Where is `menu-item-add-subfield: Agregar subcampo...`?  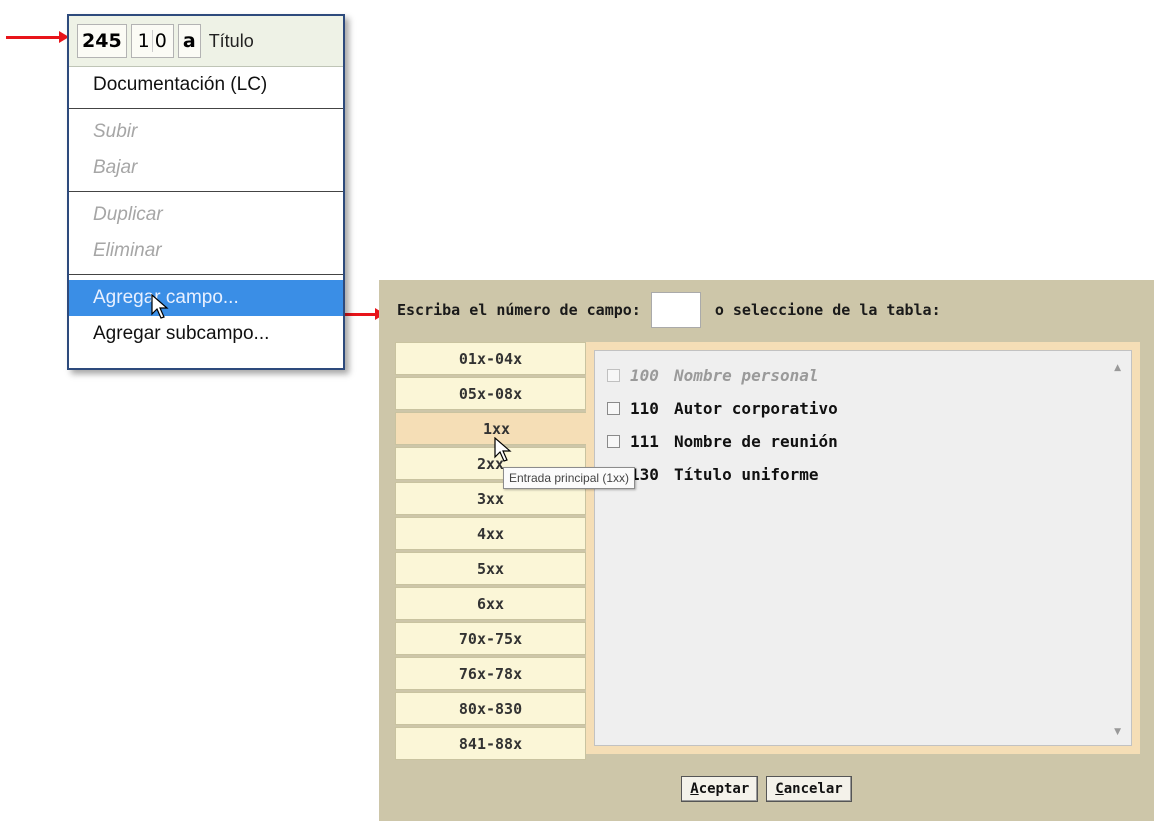 menu-item-add-subfield: Agregar subcampo... is located at coordinates (206, 334).